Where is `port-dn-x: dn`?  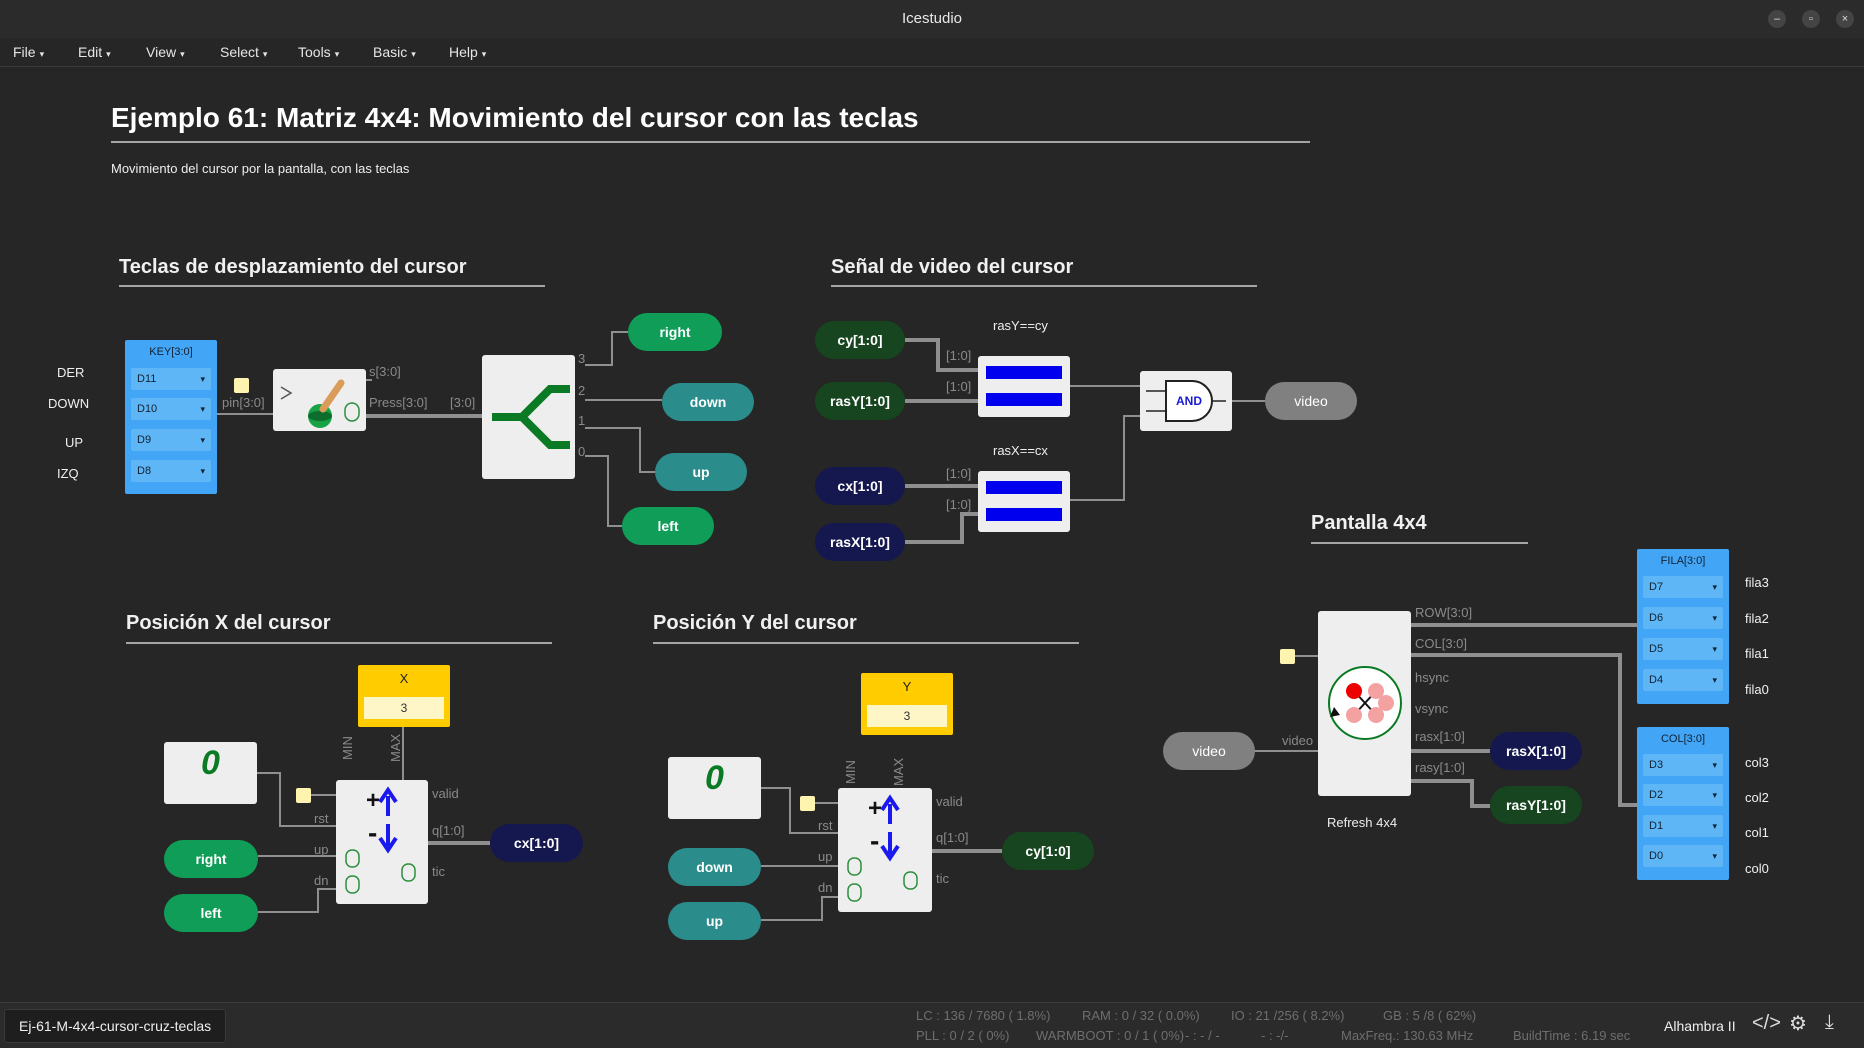
port-dn-x: dn is located at coordinates (321, 880).